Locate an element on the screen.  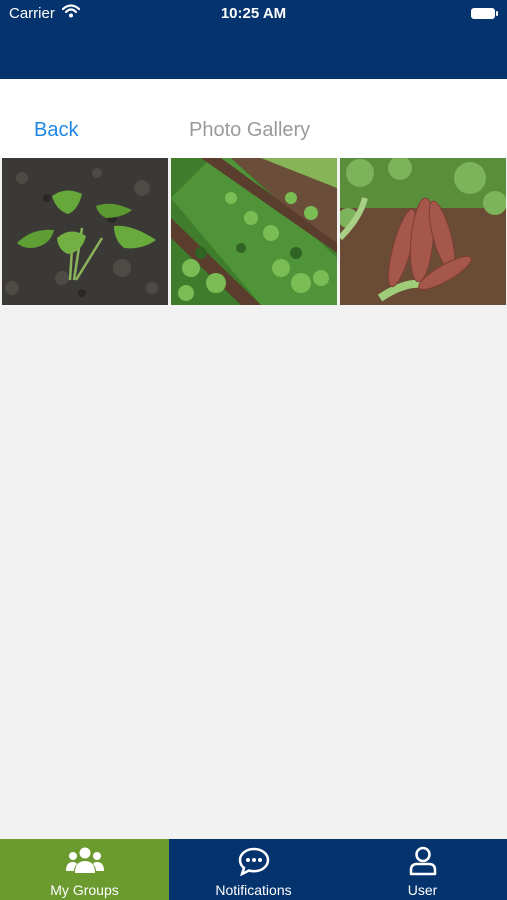
app-header is located at coordinates (253, 53).